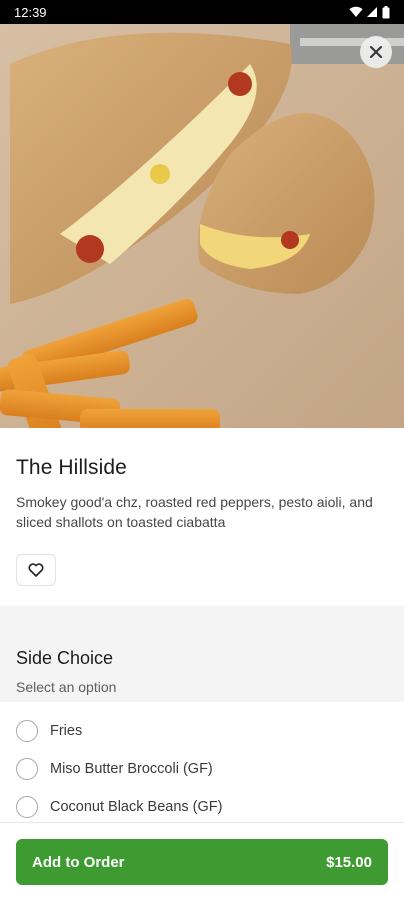 This screenshot has width=404, height=900. Describe the element at coordinates (78, 862) in the screenshot. I see `add-to-order-label: Add to Order` at that location.